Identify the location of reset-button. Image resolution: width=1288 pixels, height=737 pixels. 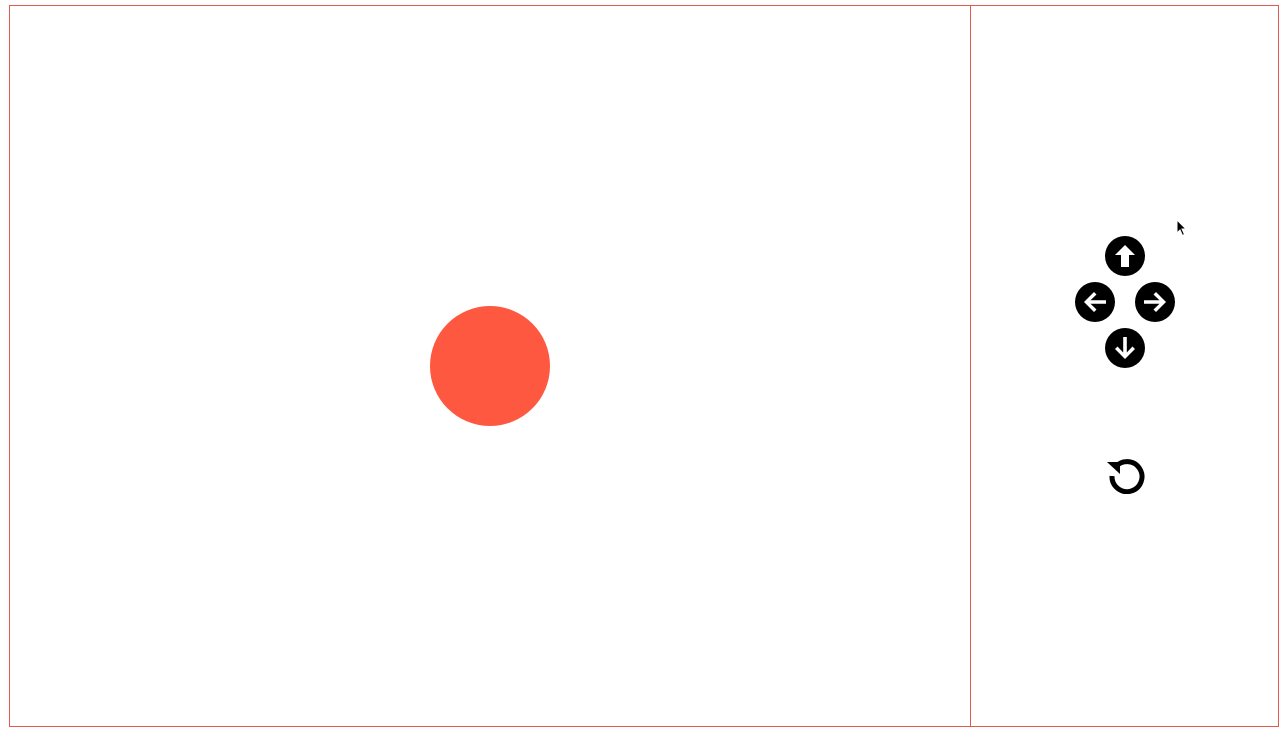
(1125, 474).